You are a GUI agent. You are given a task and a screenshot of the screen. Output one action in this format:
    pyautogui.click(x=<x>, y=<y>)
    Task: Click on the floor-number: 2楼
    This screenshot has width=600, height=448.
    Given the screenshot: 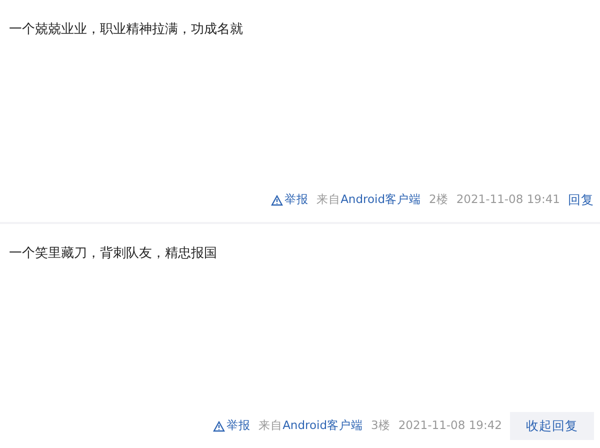 What is the action you would take?
    pyautogui.click(x=438, y=199)
    